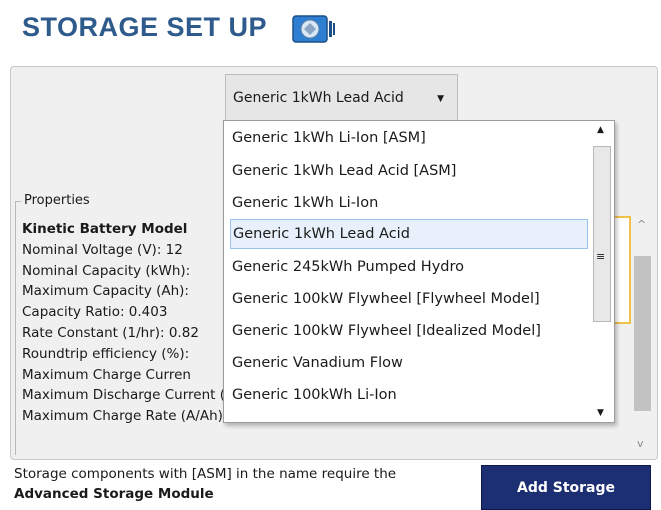  I want to click on chevron-down-icon: ▼, so click(440, 99).